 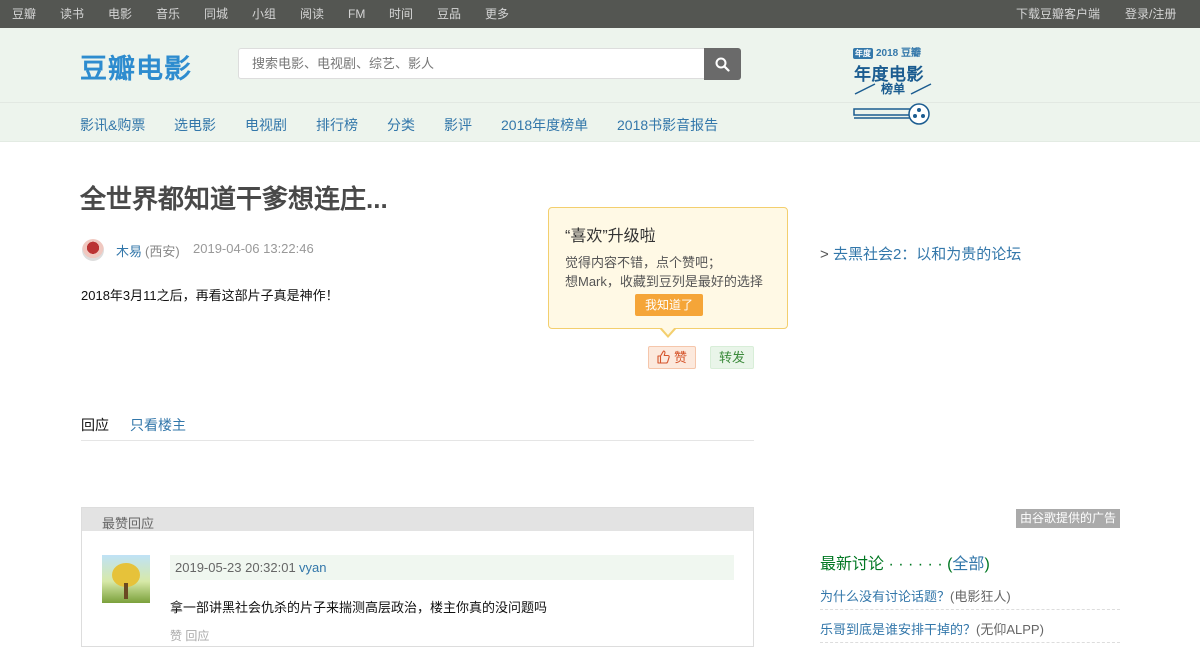 What do you see at coordinates (126, 591) in the screenshot?
I see `avatar-tree-trunk` at bounding box center [126, 591].